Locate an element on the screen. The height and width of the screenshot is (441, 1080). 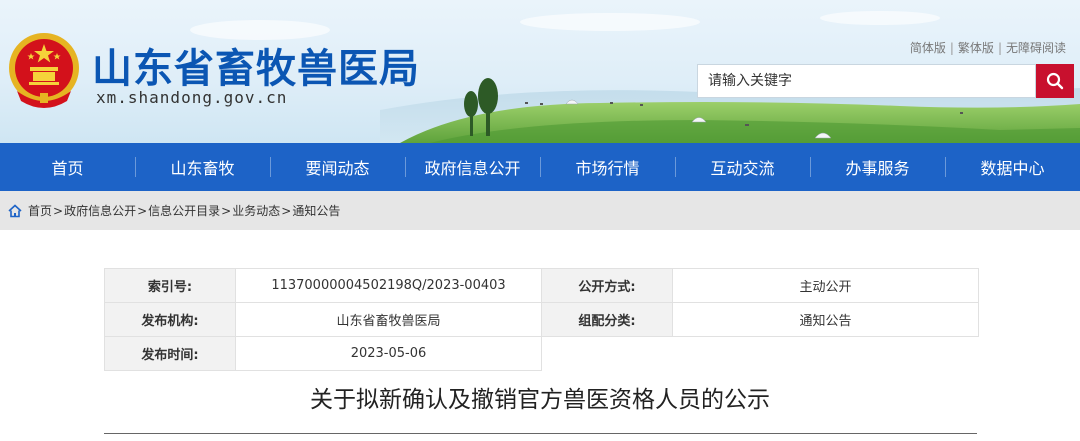
nav-item-shandong-livestock: 山东畜牧 is located at coordinates (202, 167).